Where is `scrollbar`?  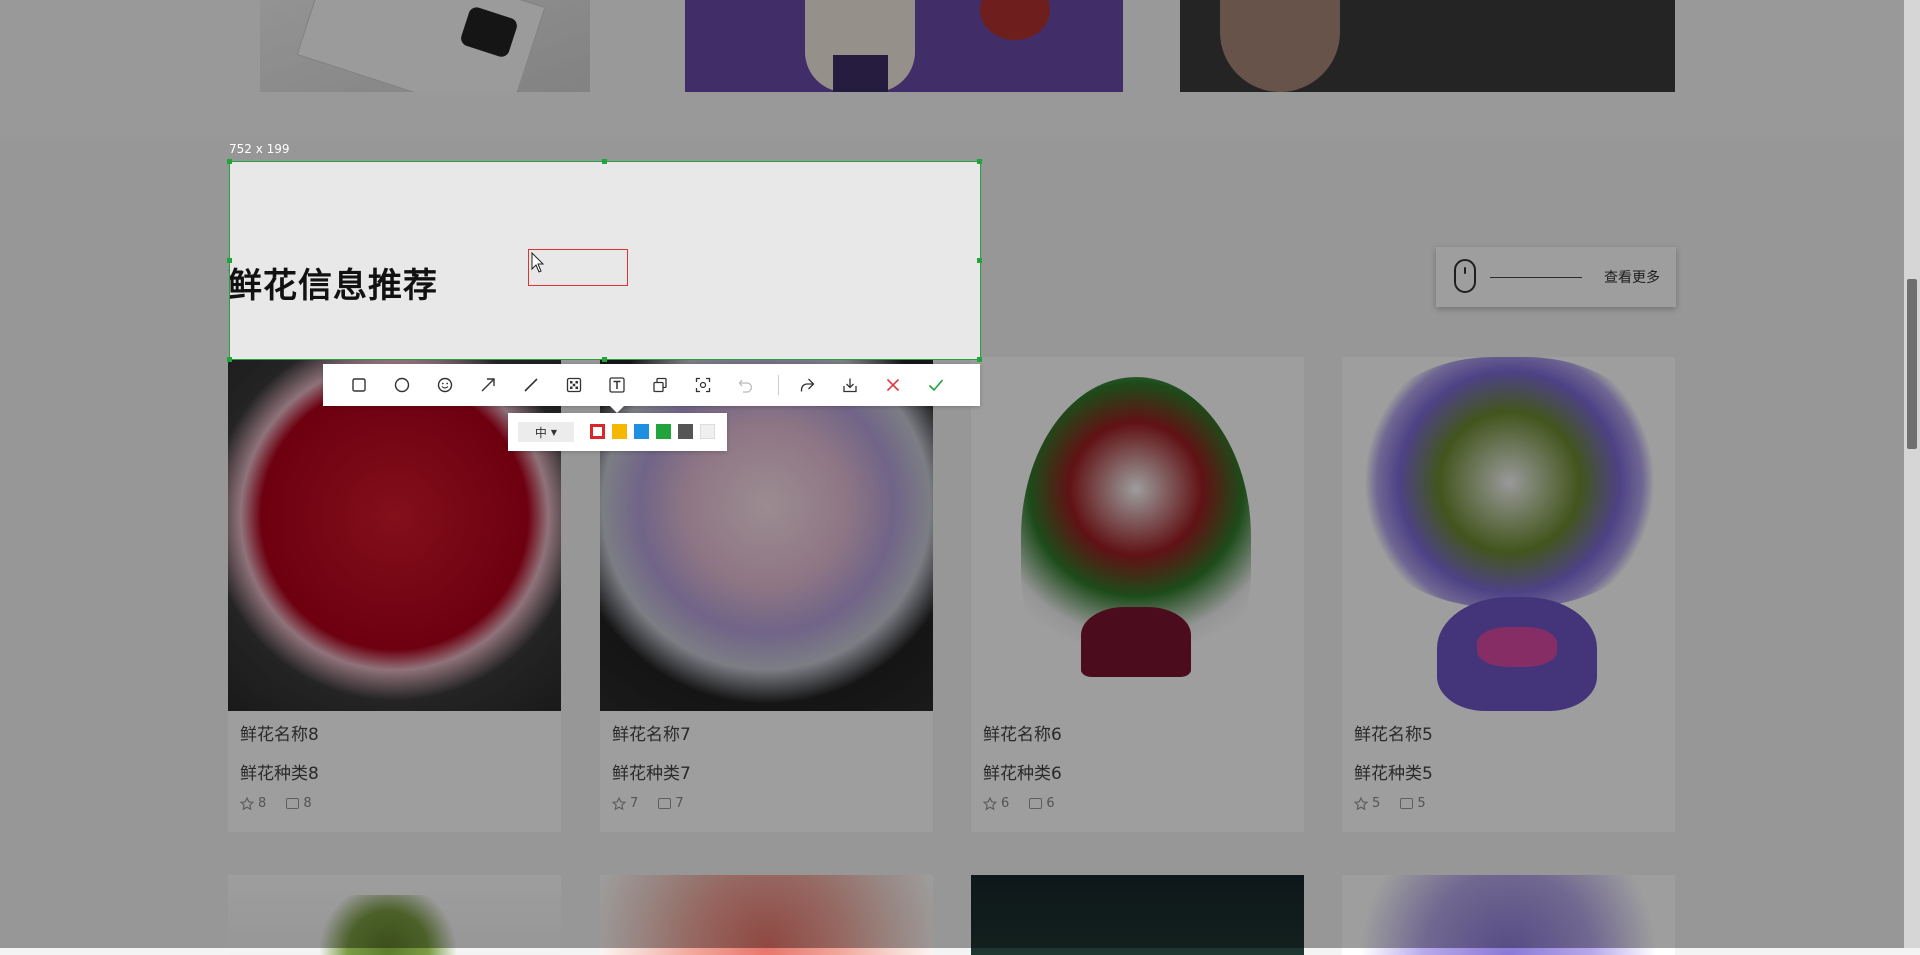 scrollbar is located at coordinates (1912, 474).